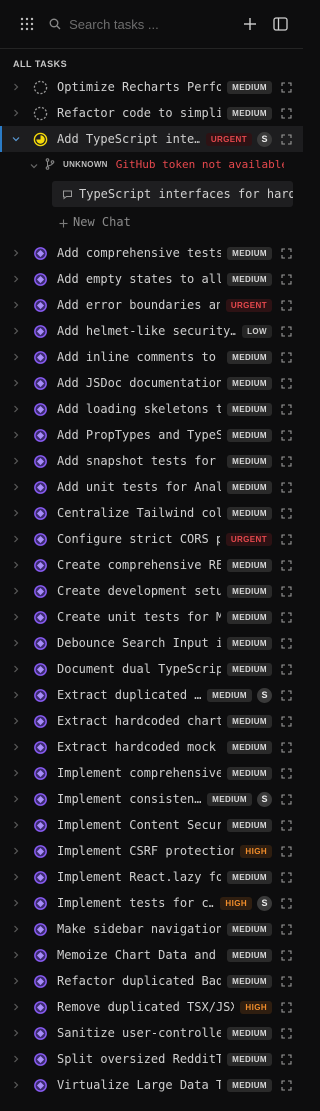 Image resolution: width=320 pixels, height=1111 pixels. What do you see at coordinates (249, 24) in the screenshot?
I see `add-task-button` at bounding box center [249, 24].